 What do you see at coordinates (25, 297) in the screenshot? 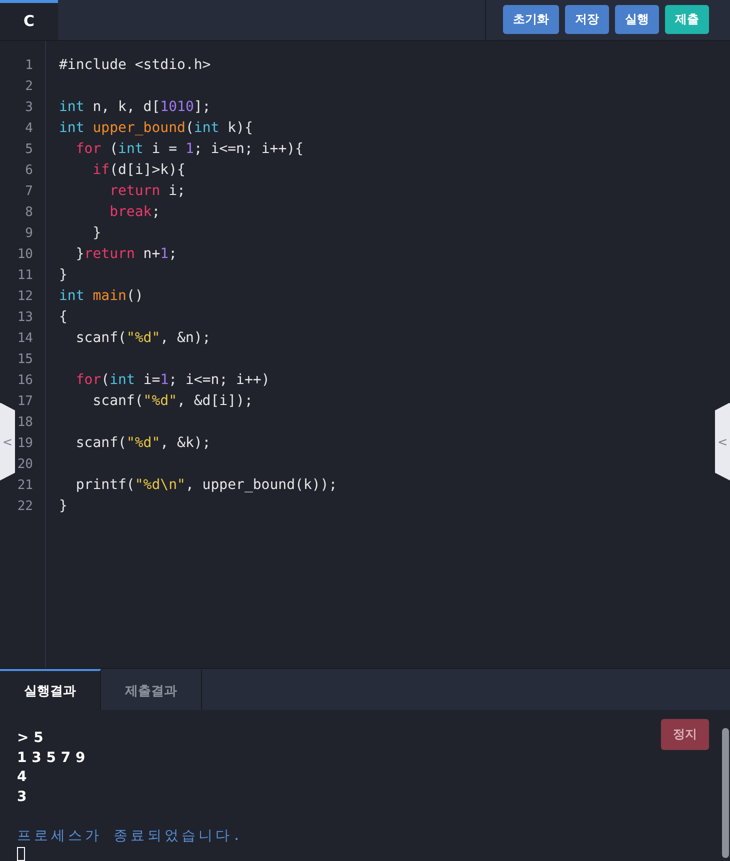
I see `line-number: 12` at bounding box center [25, 297].